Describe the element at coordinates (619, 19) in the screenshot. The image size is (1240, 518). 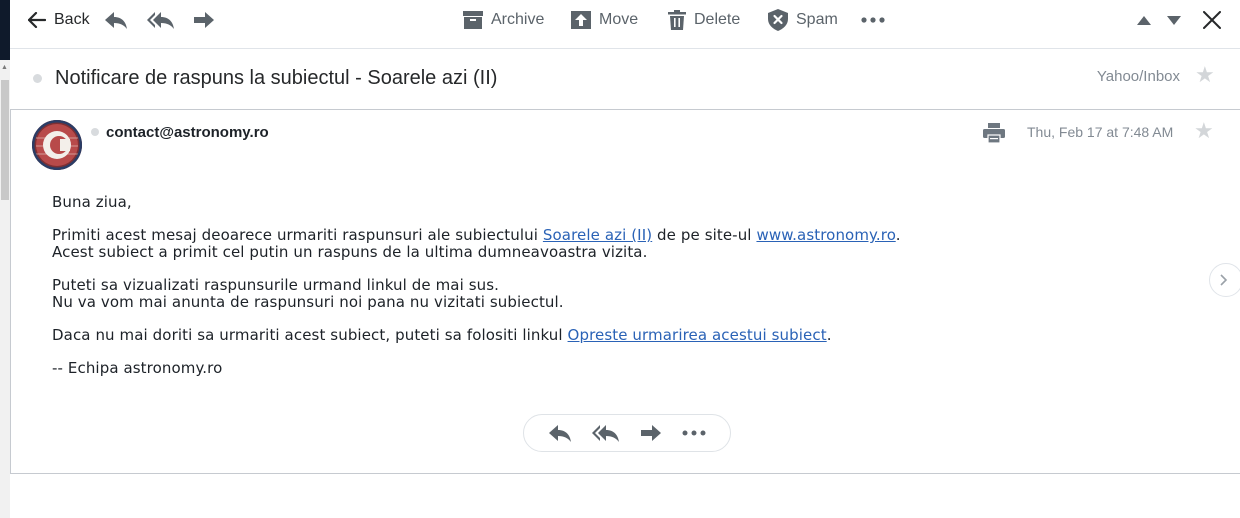
I see `move-label: Move` at that location.